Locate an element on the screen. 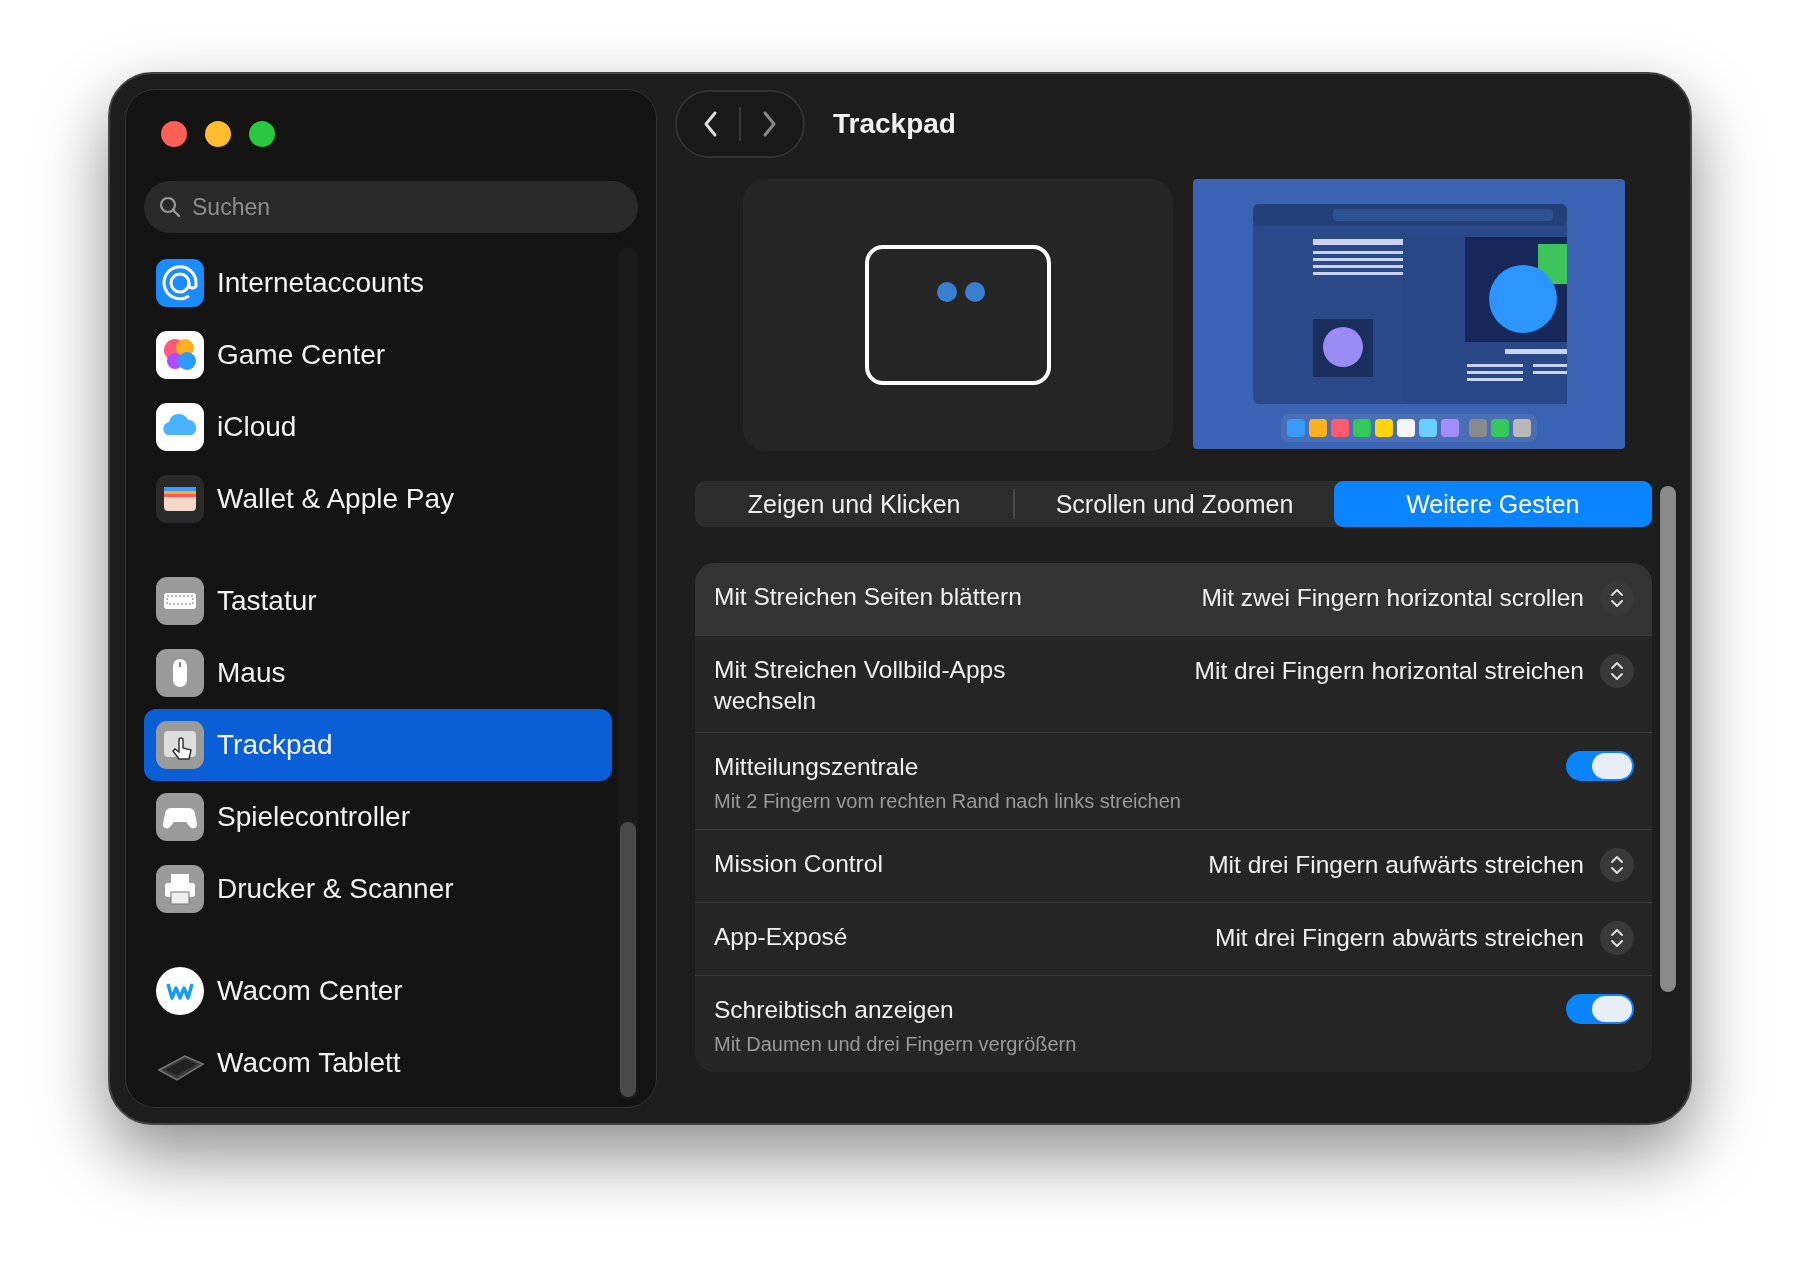 The width and height of the screenshot is (1800, 1267). printer-icon is located at coordinates (180, 889).